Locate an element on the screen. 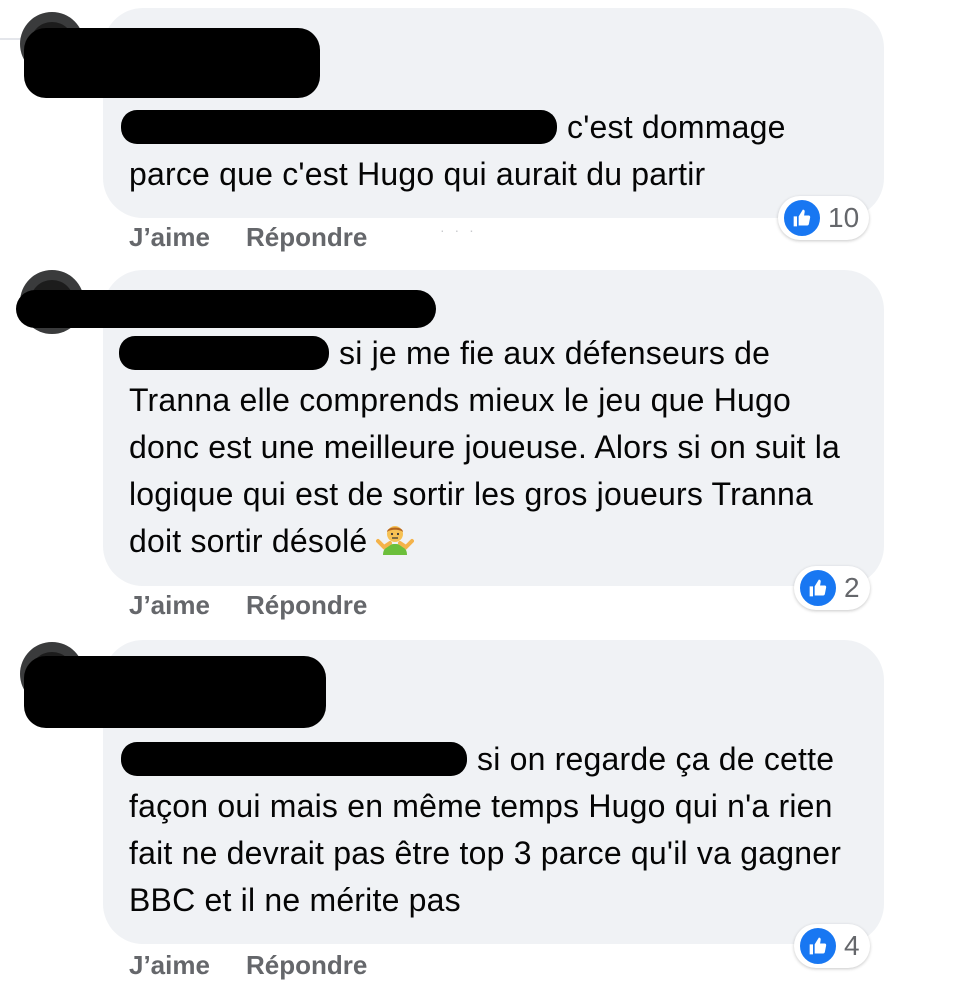 The height and width of the screenshot is (991, 980). faint-timestamp: · · · is located at coordinates (458, 230).